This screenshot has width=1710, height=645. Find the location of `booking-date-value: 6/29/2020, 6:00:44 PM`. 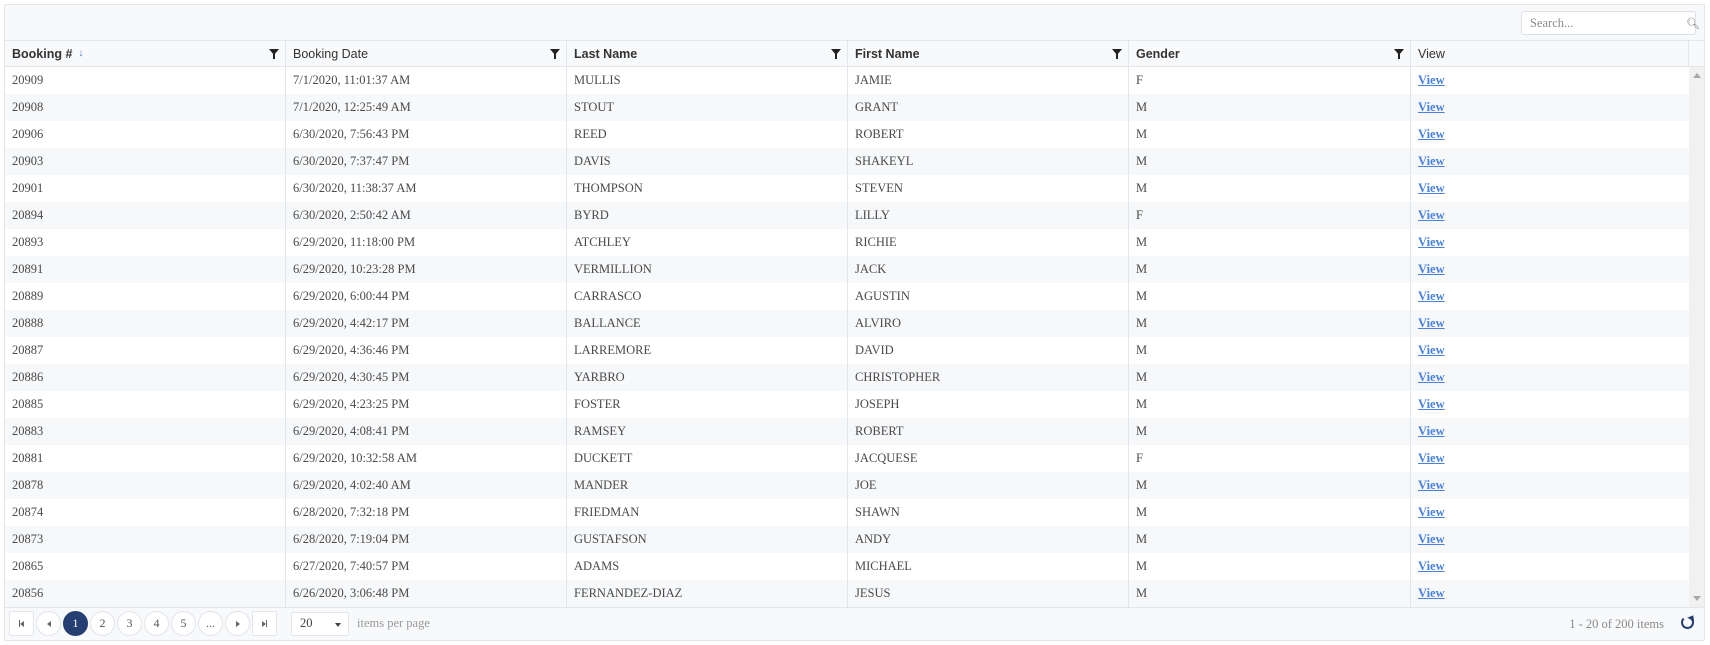

booking-date-value: 6/29/2020, 6:00:44 PM is located at coordinates (351, 296).